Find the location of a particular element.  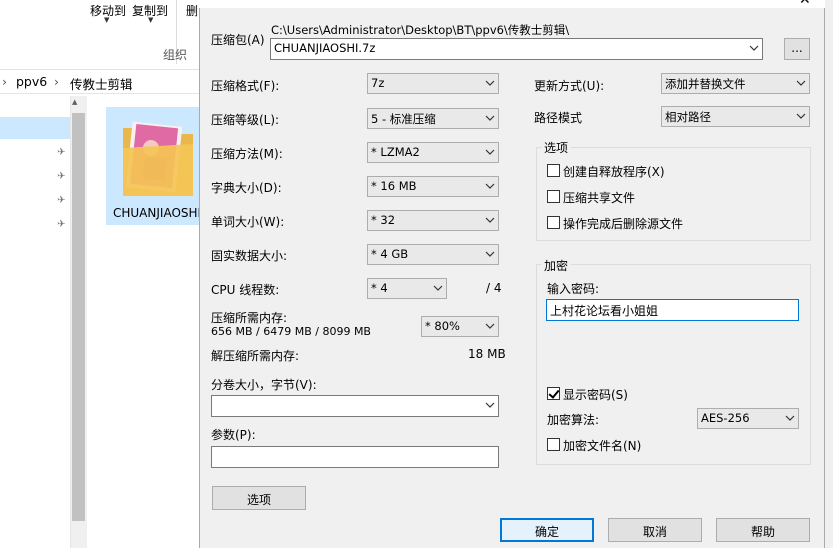

solid-label: 固实数据大小: is located at coordinates (249, 256).